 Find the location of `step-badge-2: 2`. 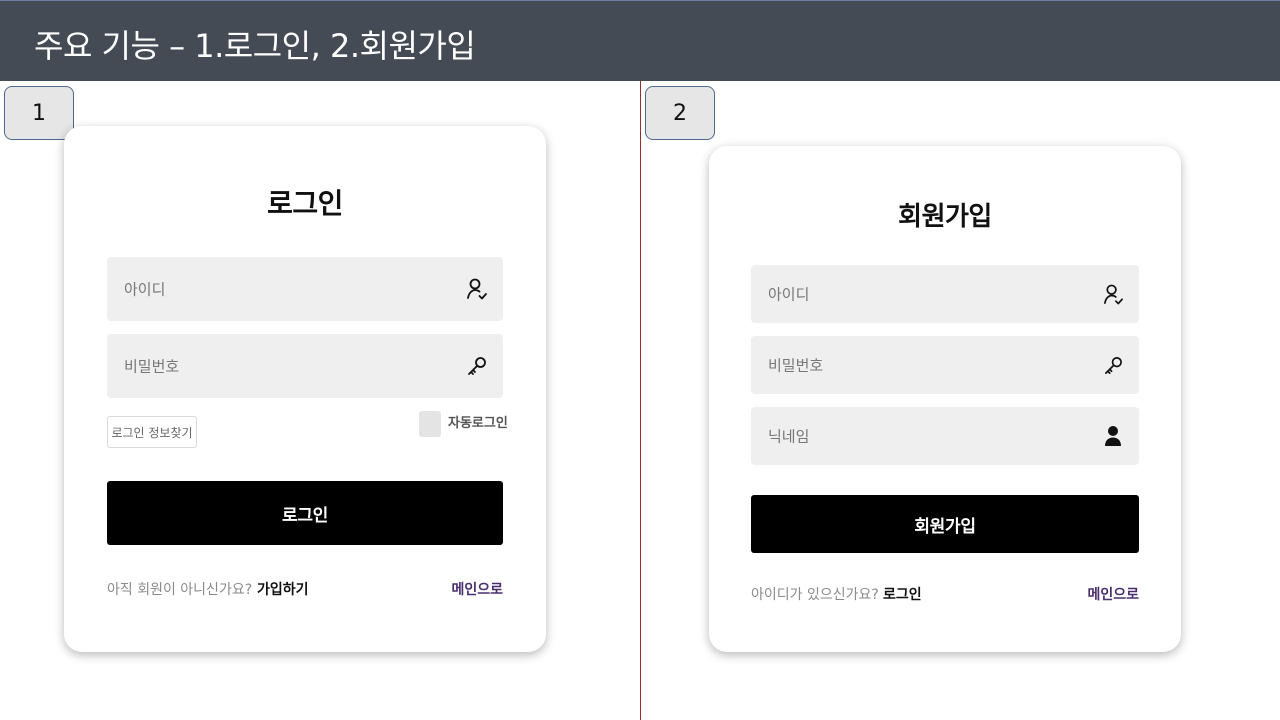

step-badge-2: 2 is located at coordinates (680, 113).